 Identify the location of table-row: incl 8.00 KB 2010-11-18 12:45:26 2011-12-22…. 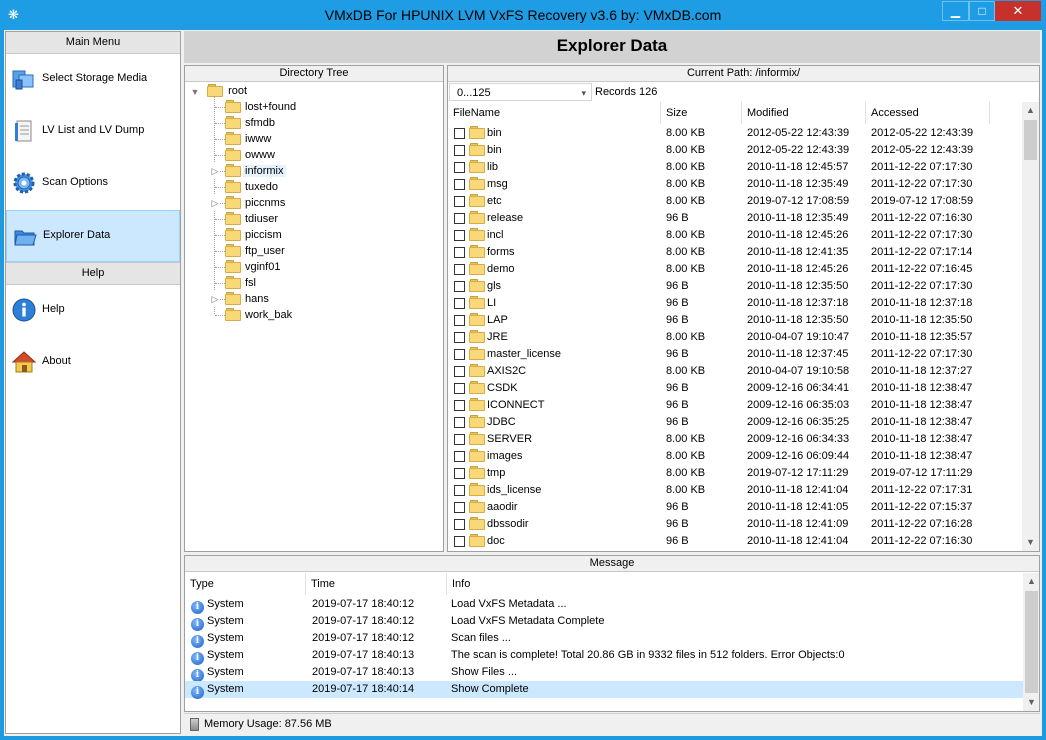
(735, 235).